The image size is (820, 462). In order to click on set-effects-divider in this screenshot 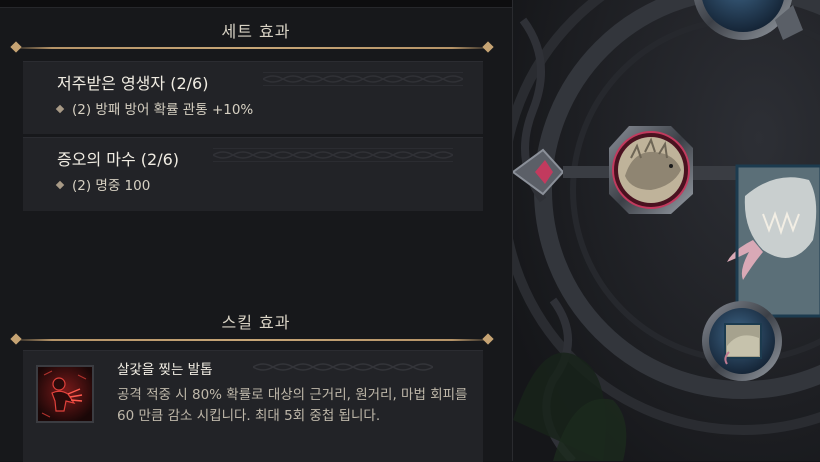, I will do `click(252, 47)`.